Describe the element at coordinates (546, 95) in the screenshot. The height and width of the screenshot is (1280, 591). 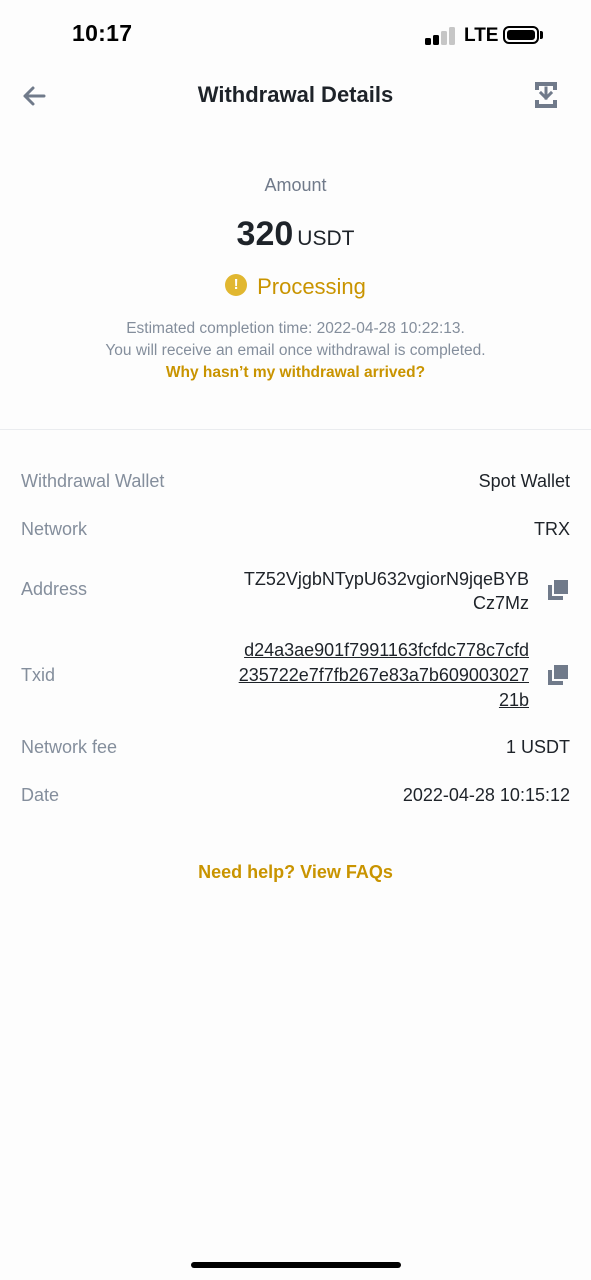
I see `download-share-icon` at that location.